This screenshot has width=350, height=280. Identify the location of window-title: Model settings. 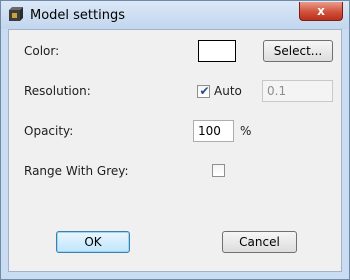
(78, 15).